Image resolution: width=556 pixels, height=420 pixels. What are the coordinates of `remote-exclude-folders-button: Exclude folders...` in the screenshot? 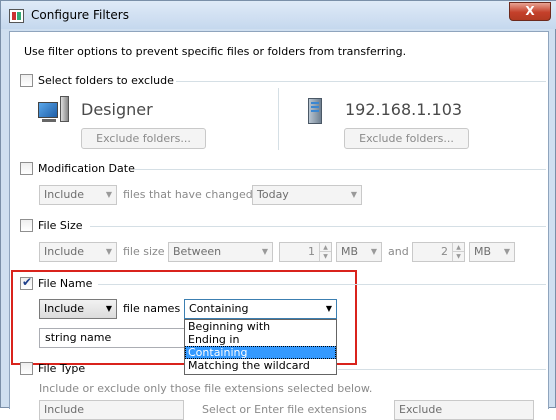 It's located at (406, 138).